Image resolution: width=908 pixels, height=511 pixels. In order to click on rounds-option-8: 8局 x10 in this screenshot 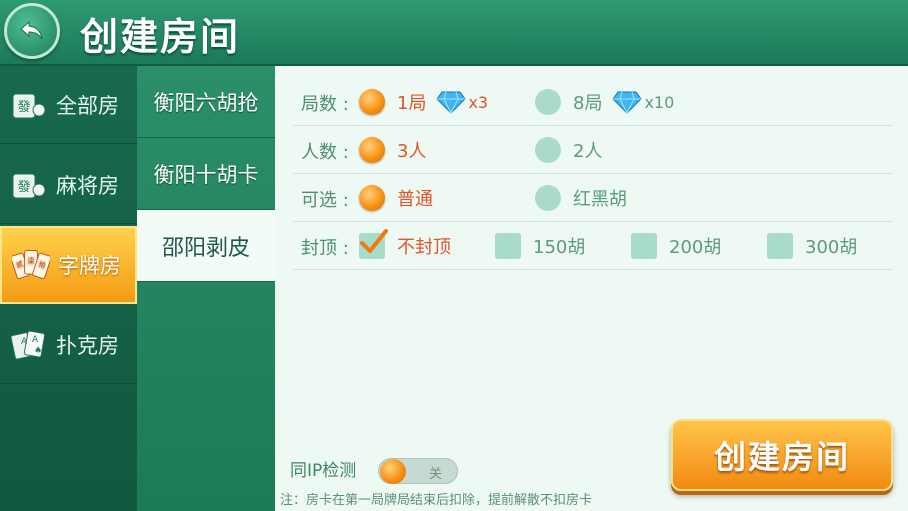, I will do `click(604, 102)`.